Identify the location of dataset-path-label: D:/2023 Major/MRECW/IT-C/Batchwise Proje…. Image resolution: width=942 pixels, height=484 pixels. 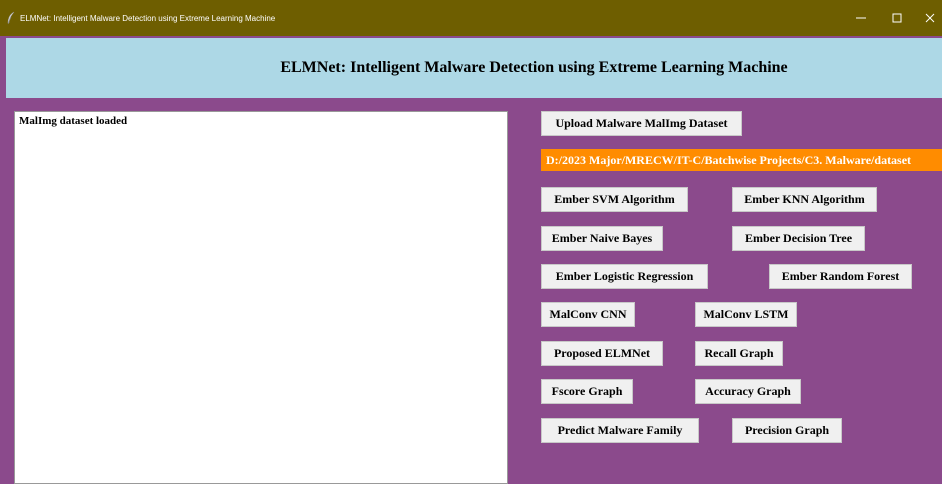
(741, 160).